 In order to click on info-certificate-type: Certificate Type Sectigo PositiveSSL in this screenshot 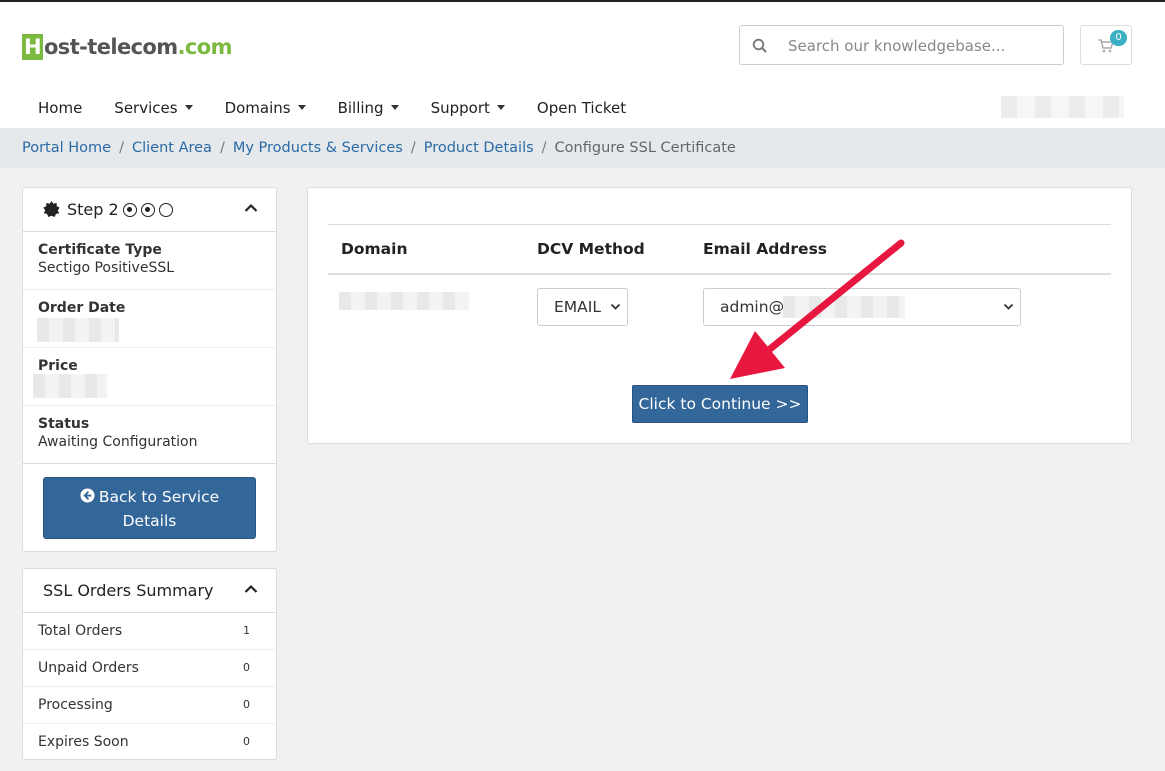, I will do `click(149, 261)`.